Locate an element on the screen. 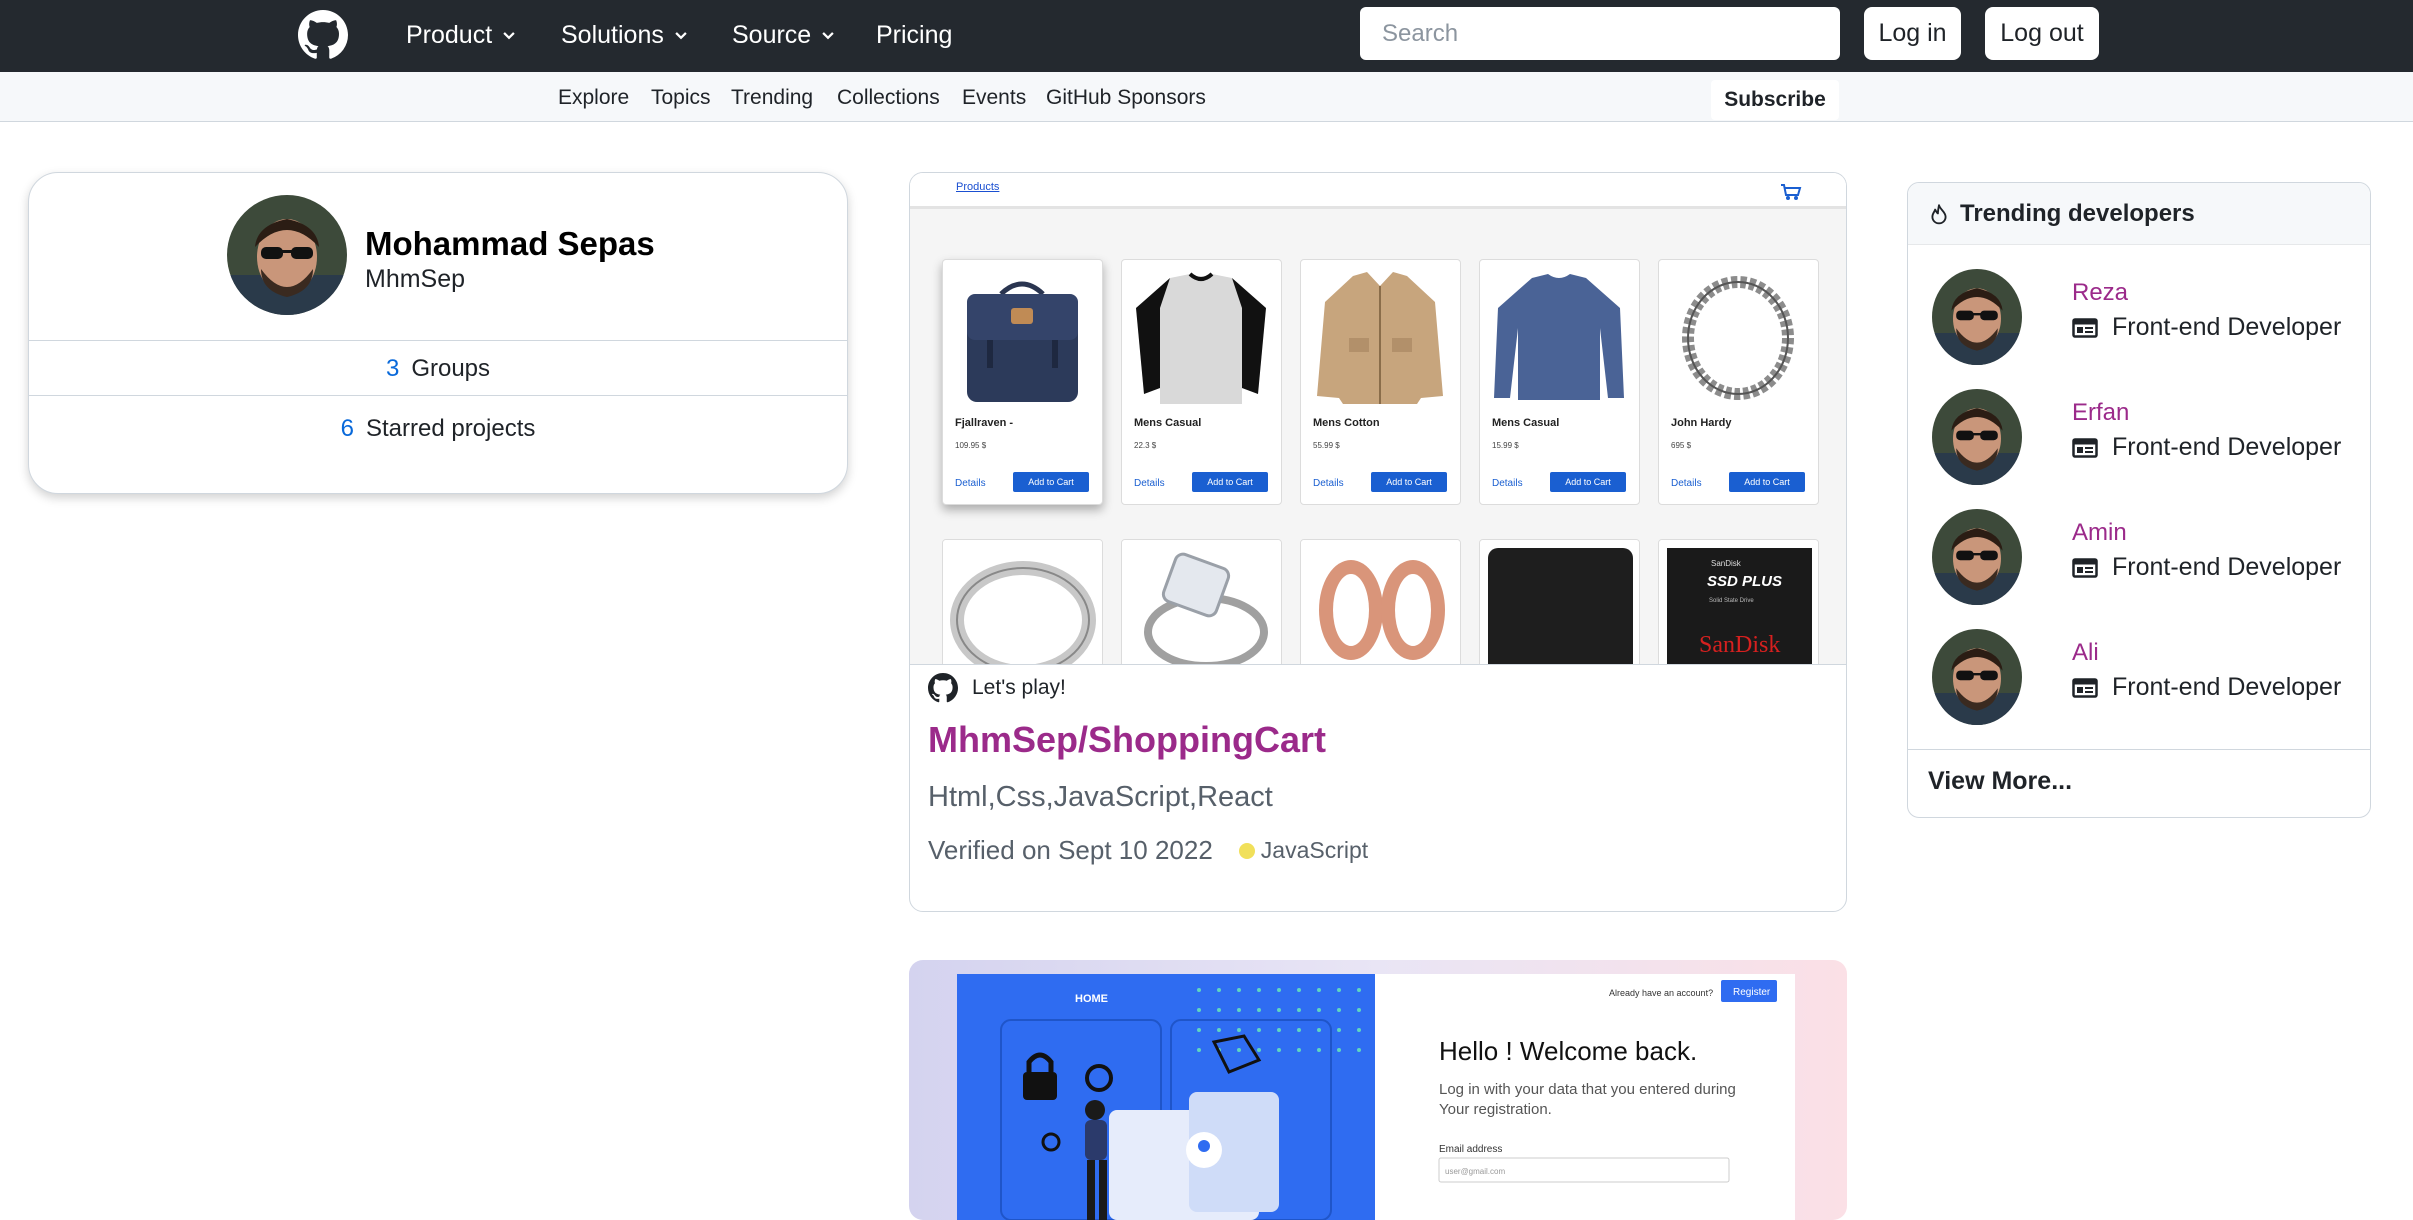 This screenshot has width=2413, height=1220. product-card: John Hardy 695 $ Details Add to Cart is located at coordinates (1738, 382).